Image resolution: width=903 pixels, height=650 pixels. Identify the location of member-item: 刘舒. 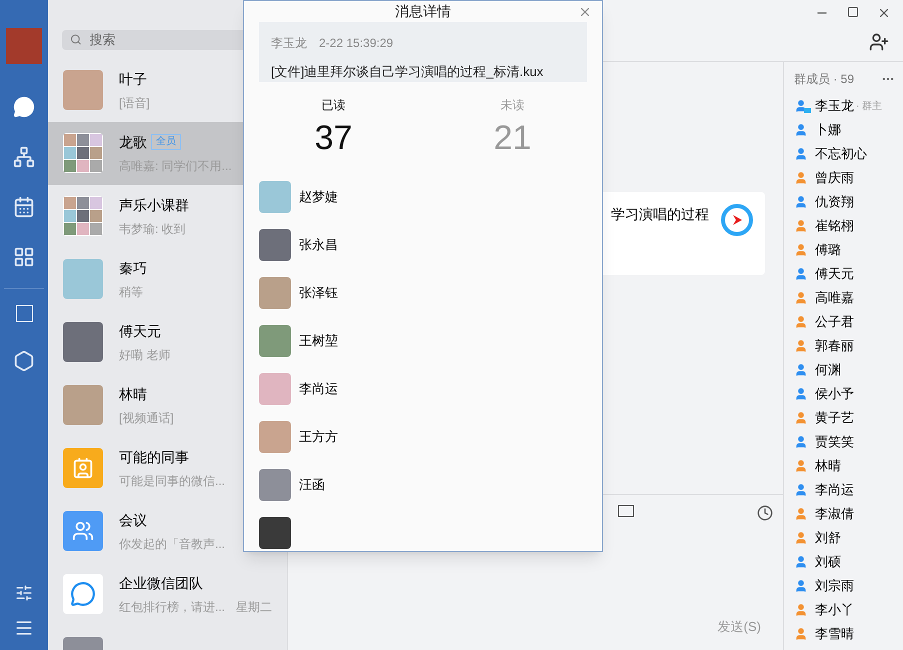
(844, 538).